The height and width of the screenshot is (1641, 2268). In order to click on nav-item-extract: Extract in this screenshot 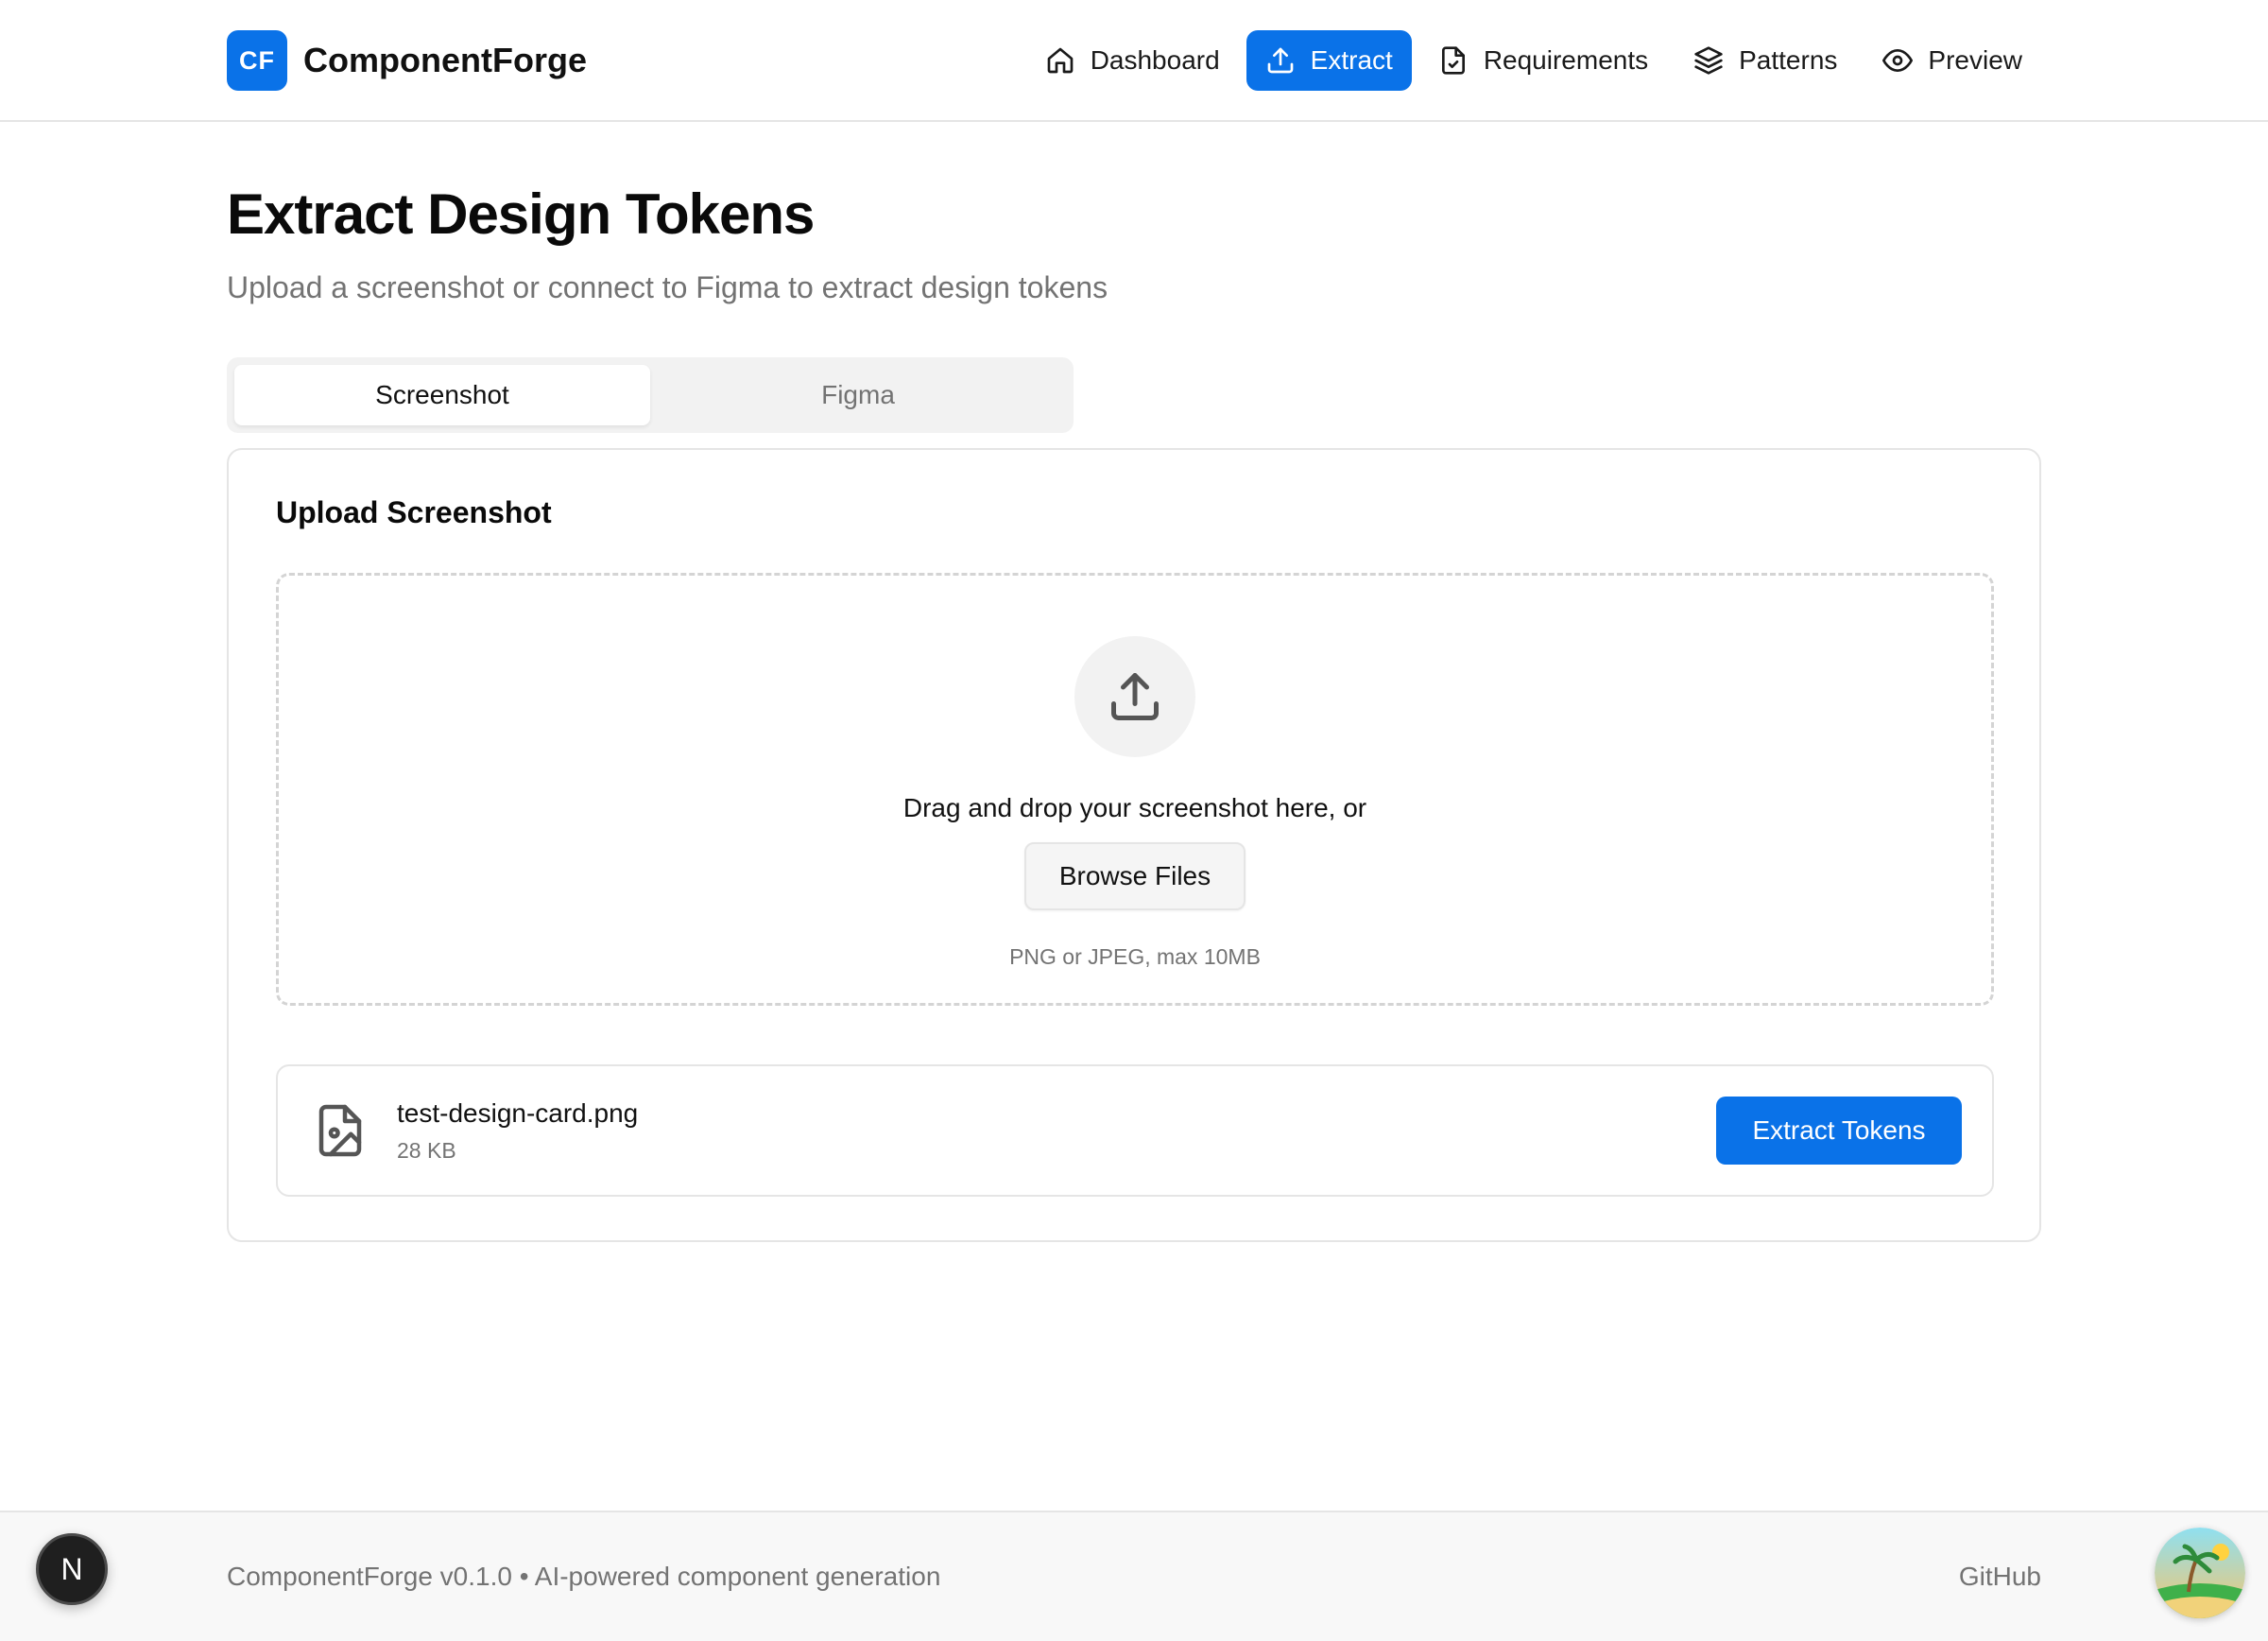, I will do `click(1329, 60)`.